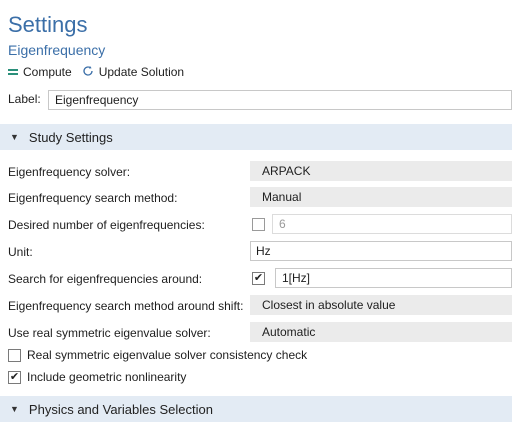 The width and height of the screenshot is (512, 428). What do you see at coordinates (392, 224) in the screenshot?
I see `desired-number-input: 6` at bounding box center [392, 224].